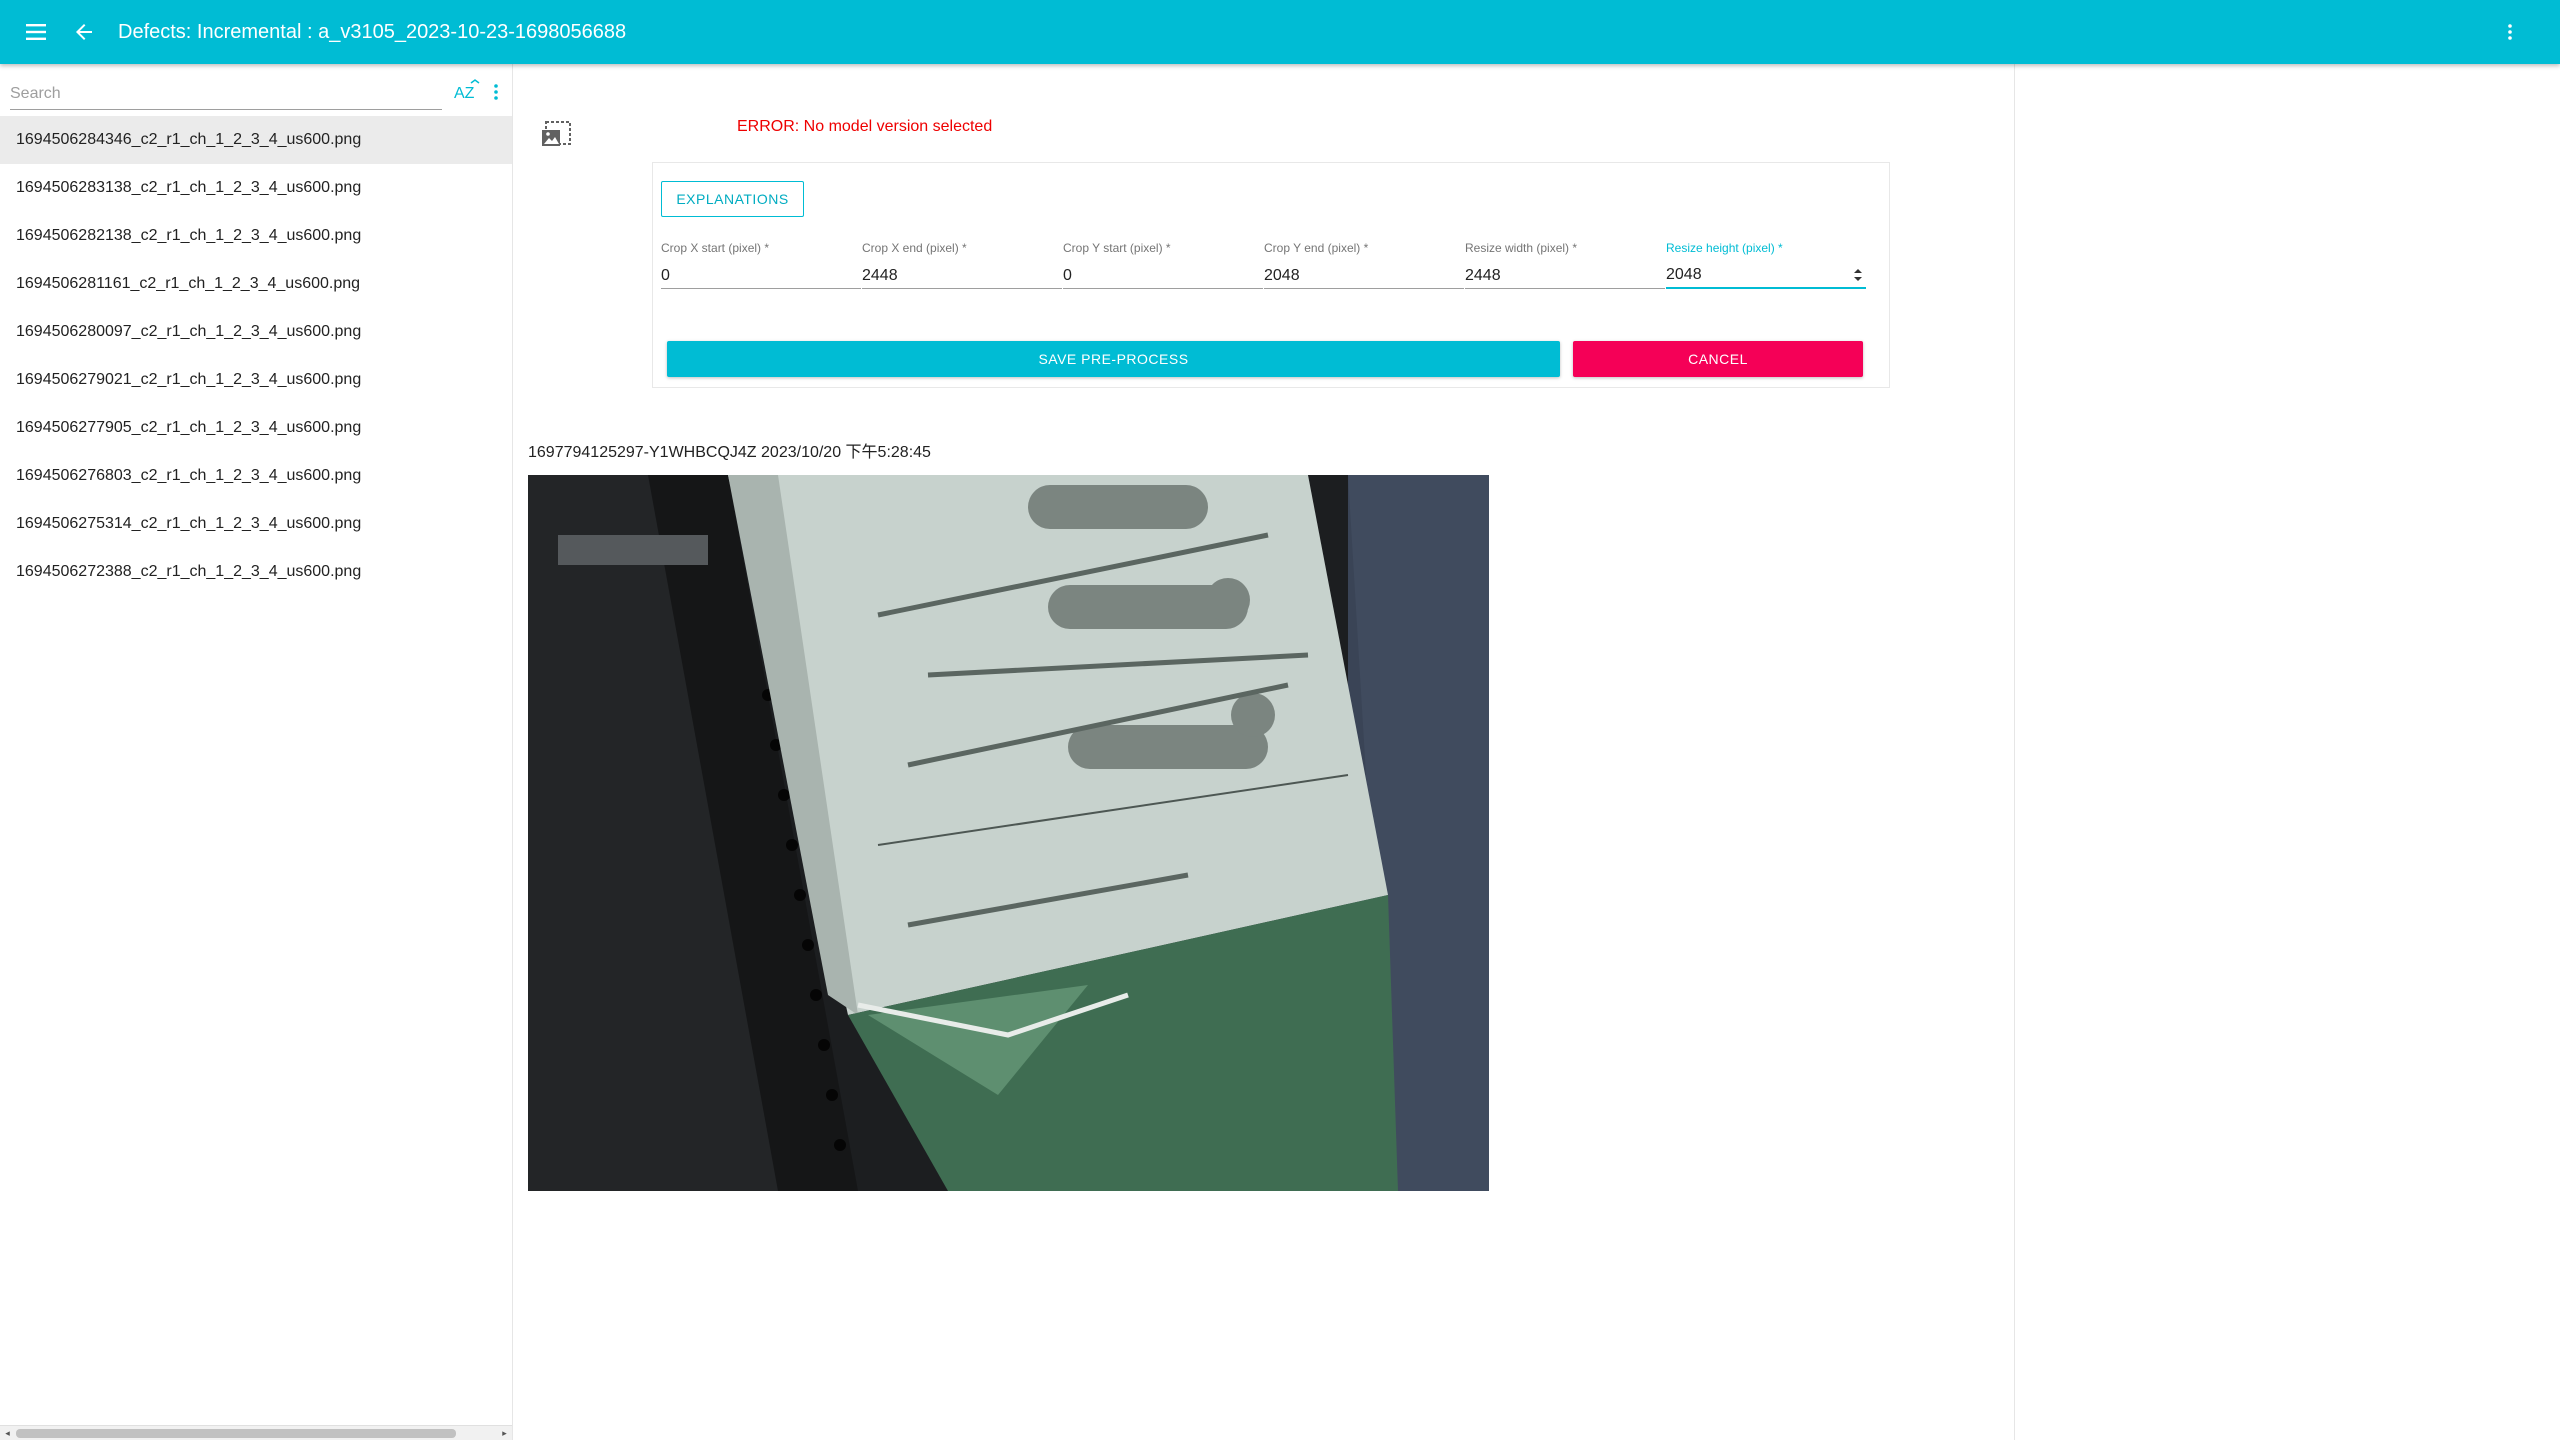 This screenshot has width=2560, height=1441. I want to click on field-label: Crop Y start (pixel) *, so click(1117, 248).